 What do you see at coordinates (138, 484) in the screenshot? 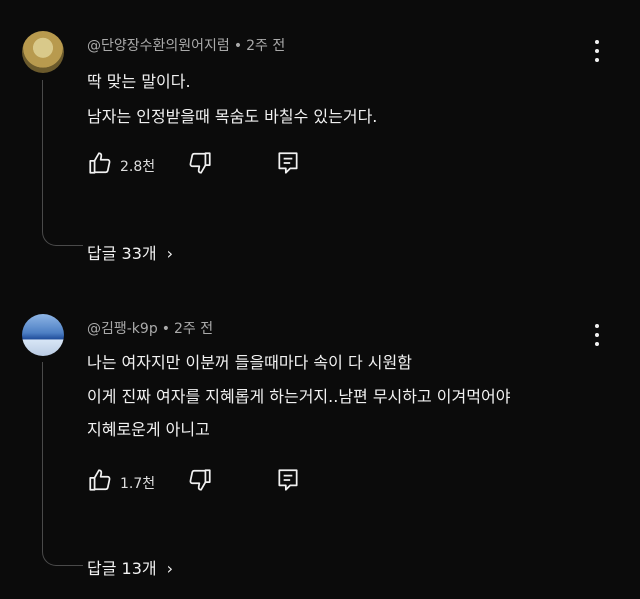
I see `like-count: 1.7천` at bounding box center [138, 484].